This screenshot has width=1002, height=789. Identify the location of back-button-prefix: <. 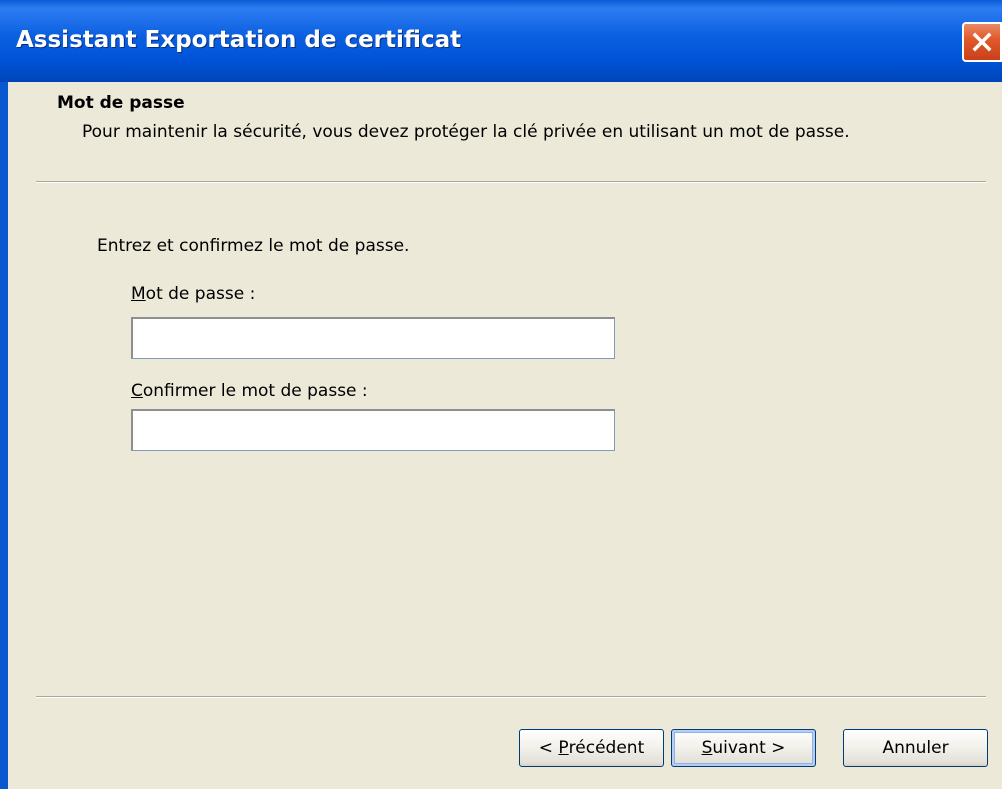
(548, 748).